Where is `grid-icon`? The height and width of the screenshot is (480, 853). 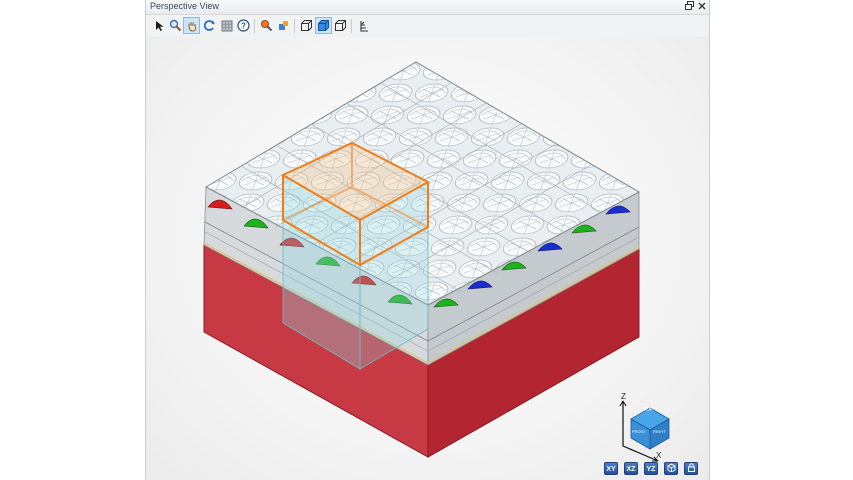 grid-icon is located at coordinates (226, 25).